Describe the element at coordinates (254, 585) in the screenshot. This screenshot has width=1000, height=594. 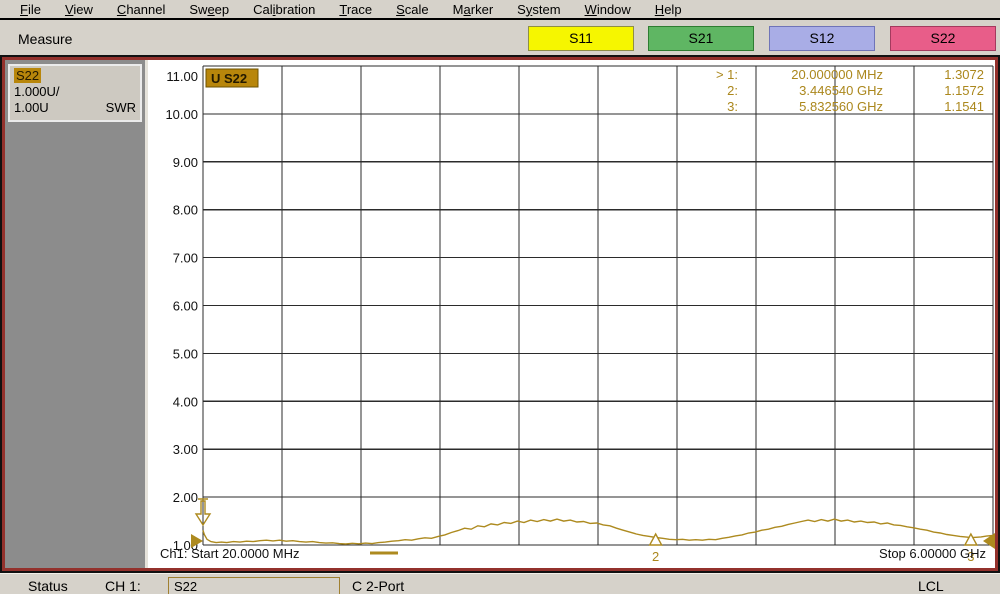
I see `status-trace-indicator: S22` at that location.